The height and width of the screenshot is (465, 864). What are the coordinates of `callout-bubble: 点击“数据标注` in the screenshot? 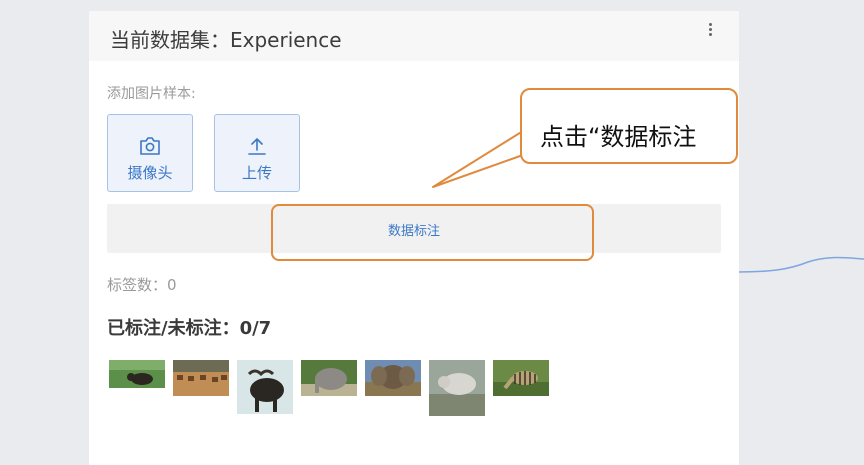 It's located at (629, 126).